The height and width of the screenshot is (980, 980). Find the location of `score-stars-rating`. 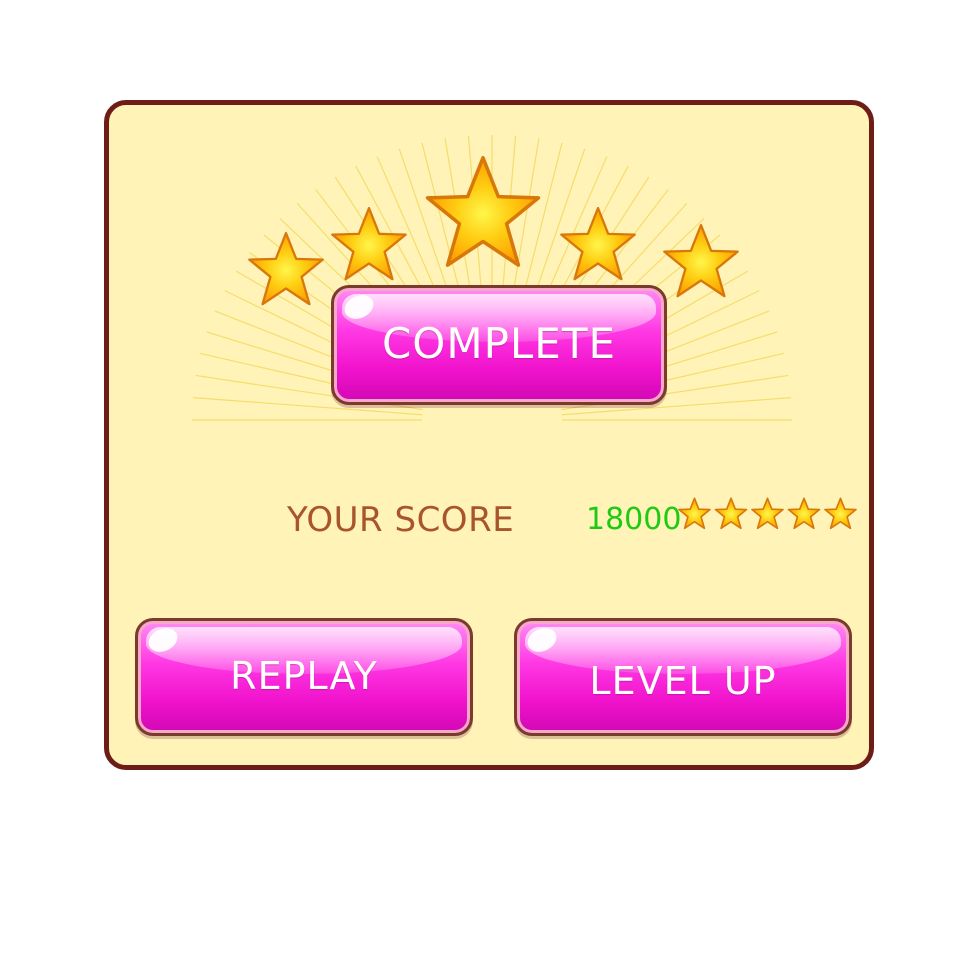

score-stars-rating is located at coordinates (767, 513).